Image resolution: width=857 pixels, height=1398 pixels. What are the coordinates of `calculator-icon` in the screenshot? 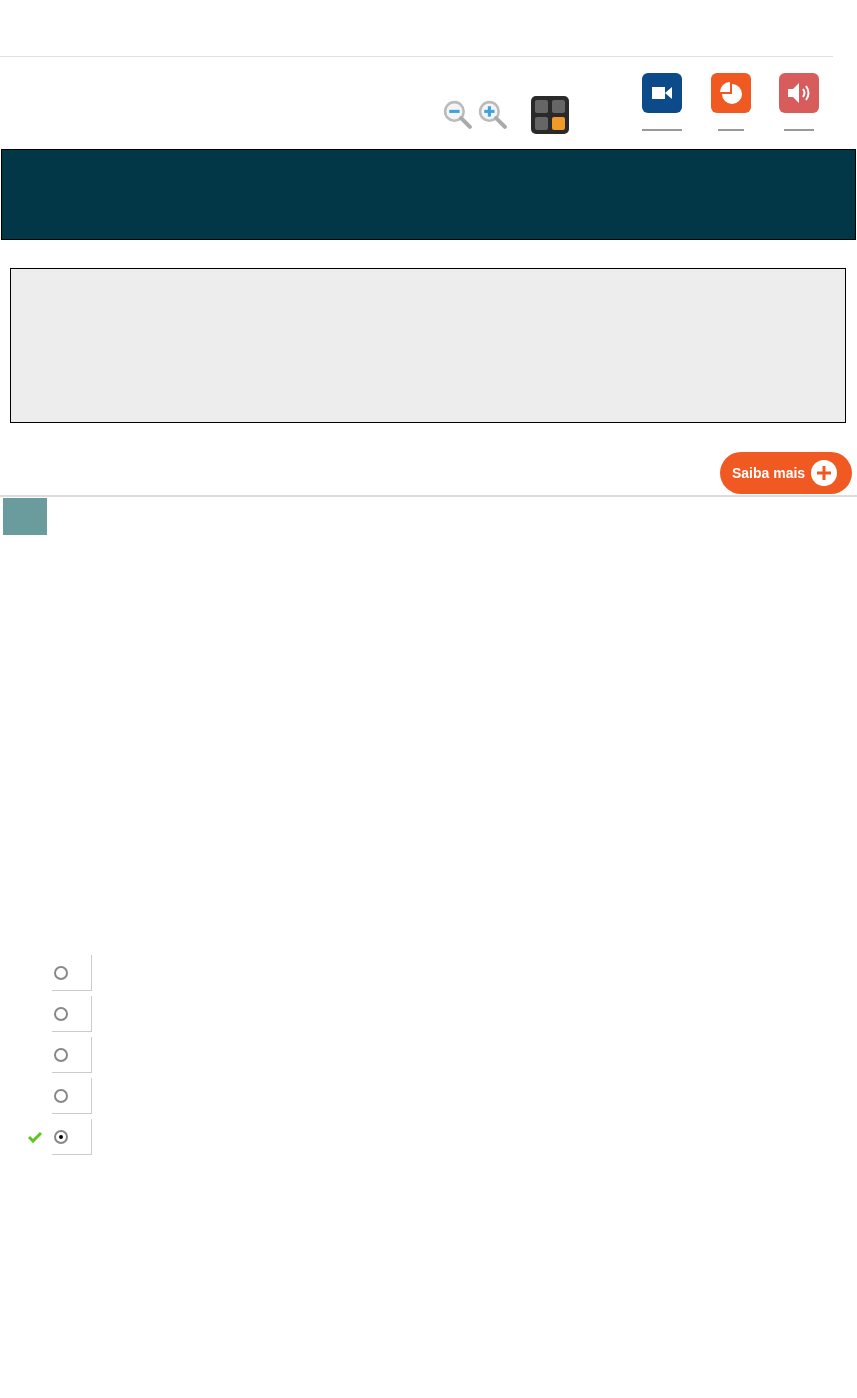 It's located at (550, 115).